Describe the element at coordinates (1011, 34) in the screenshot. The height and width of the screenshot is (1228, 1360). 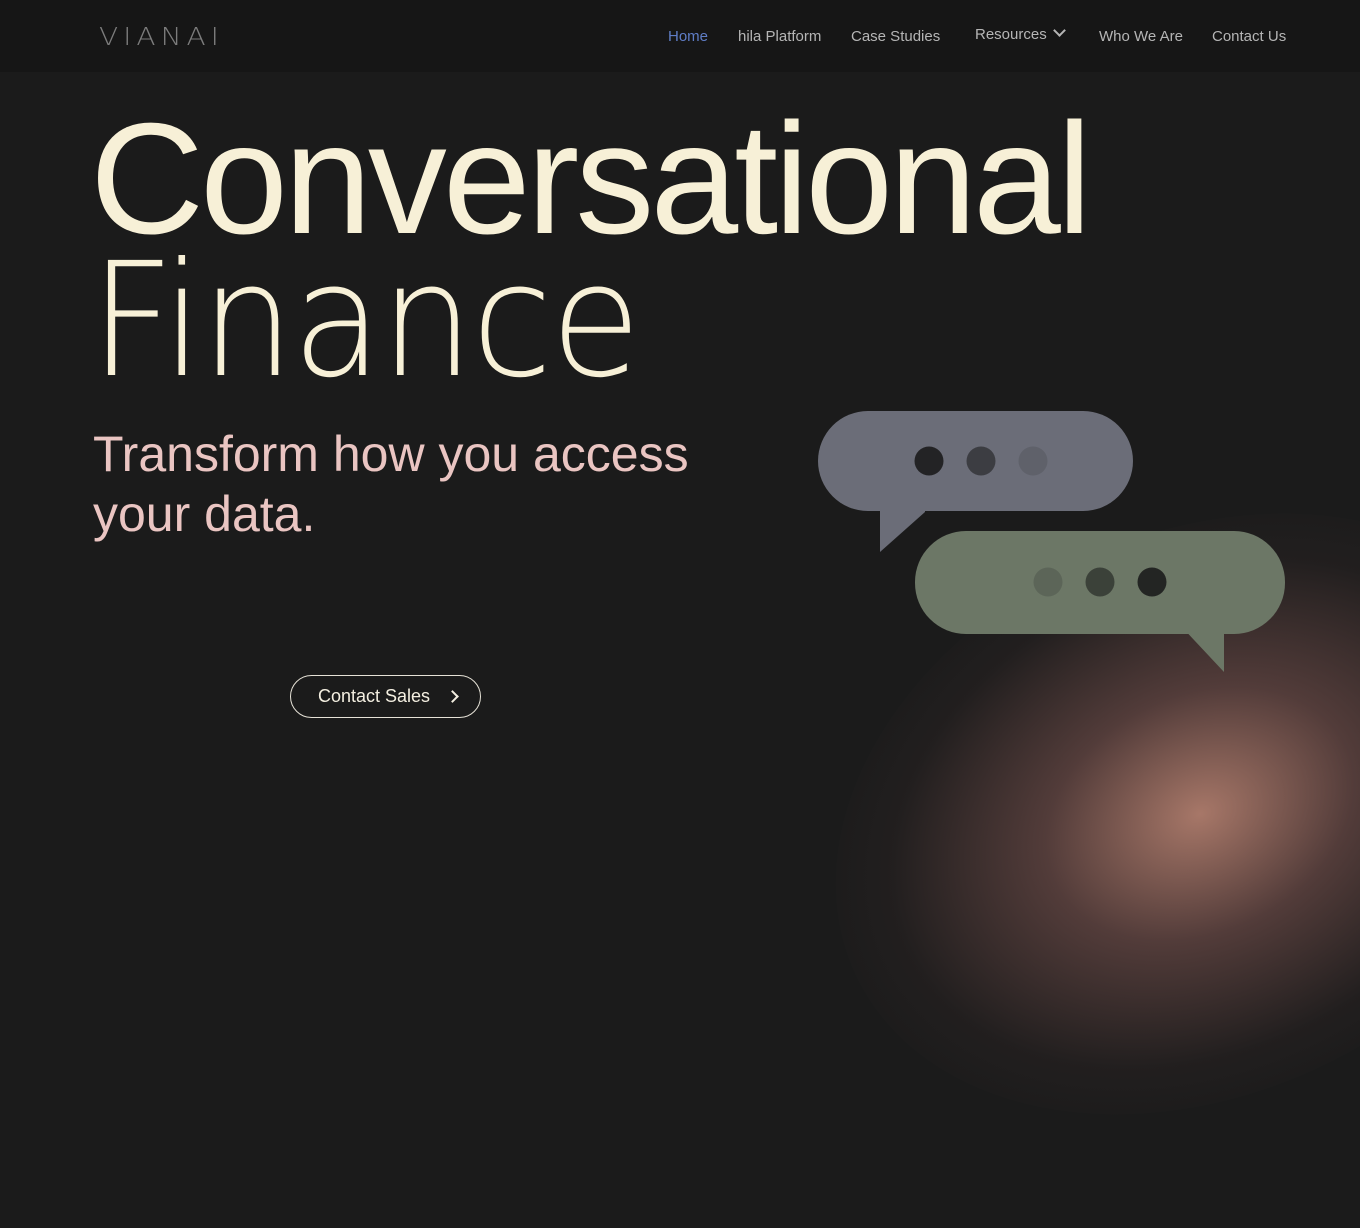
I see `nav-resources-label: Resources` at that location.